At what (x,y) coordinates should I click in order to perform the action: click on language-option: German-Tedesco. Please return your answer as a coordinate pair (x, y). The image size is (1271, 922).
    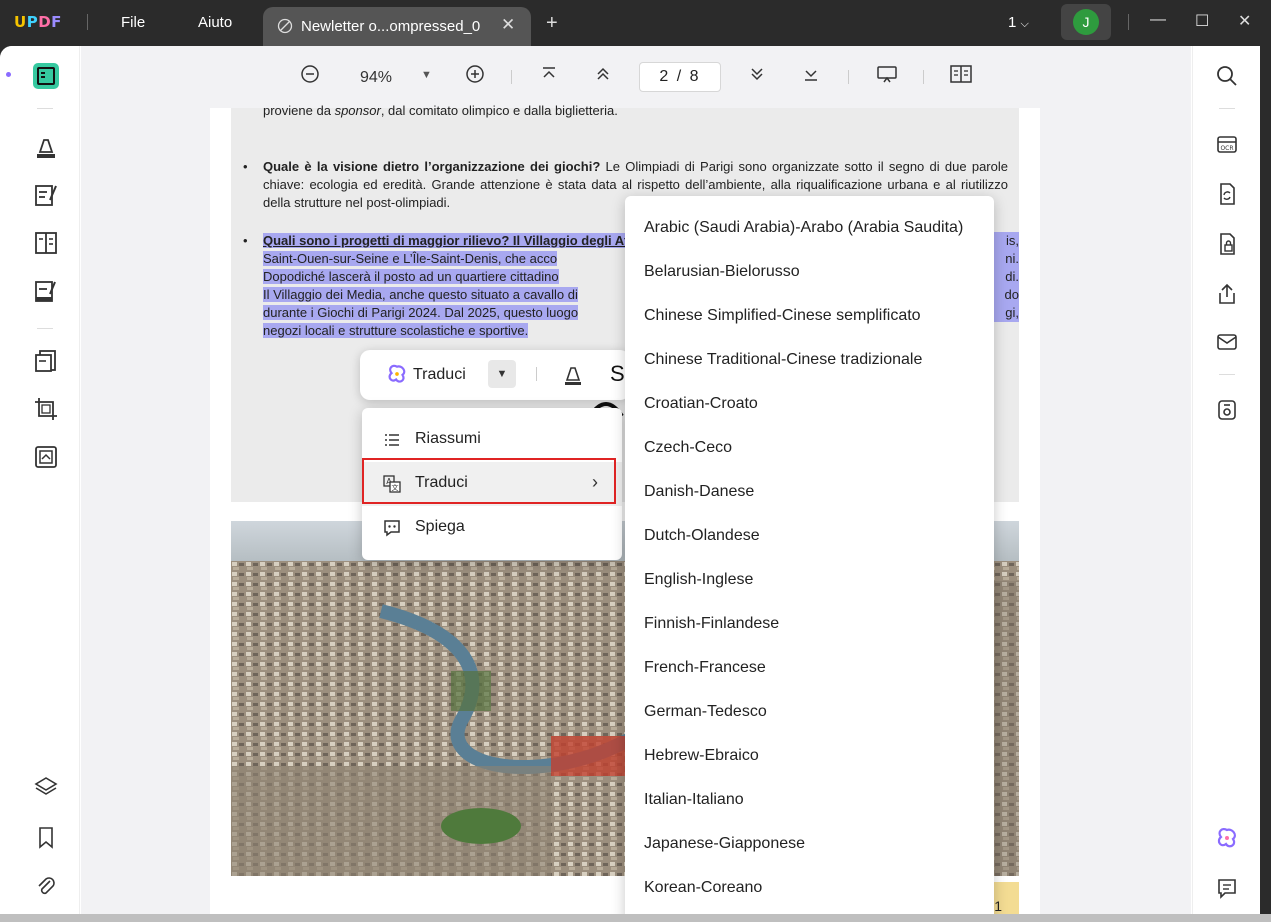
    Looking at the image, I should click on (809, 712).